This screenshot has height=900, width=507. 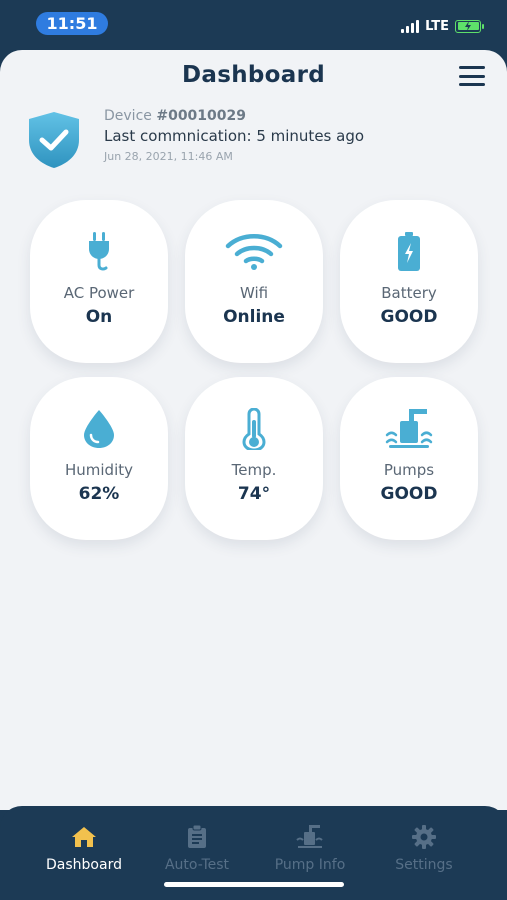 What do you see at coordinates (98, 470) in the screenshot?
I see `tile-label: Humidity` at bounding box center [98, 470].